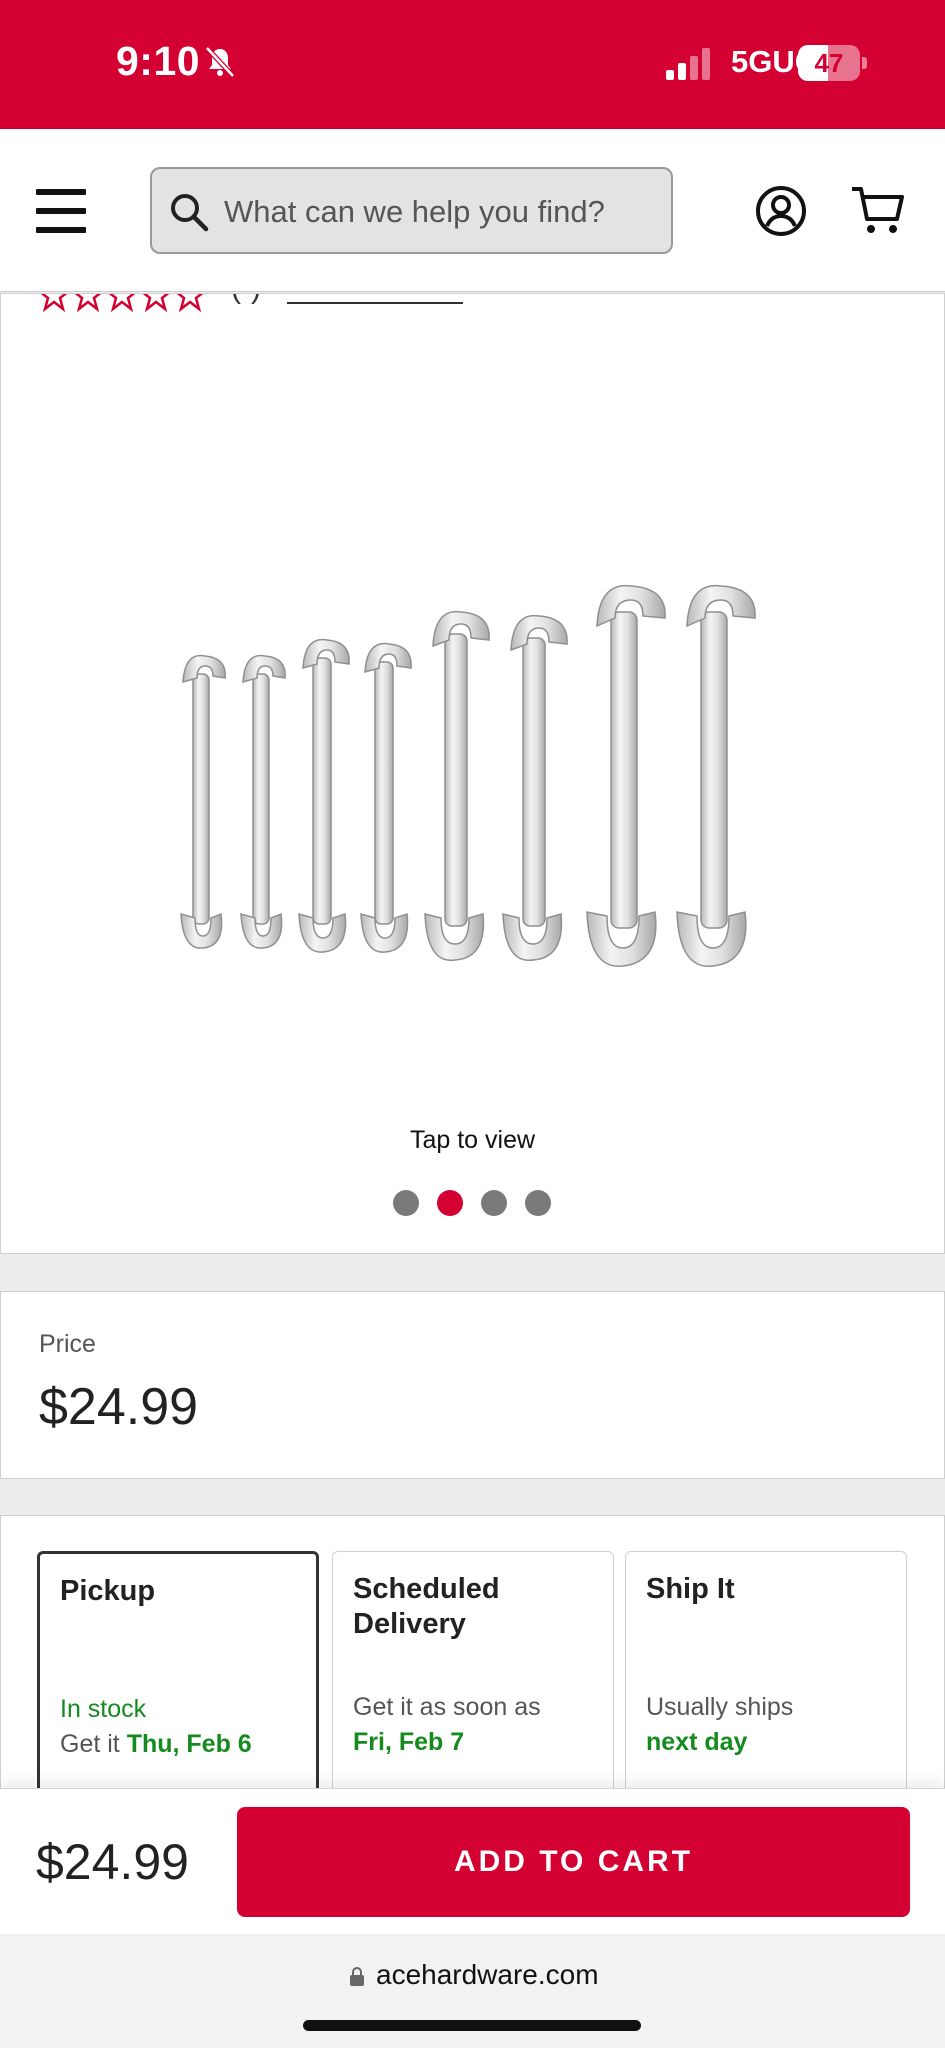 The width and height of the screenshot is (945, 2048). What do you see at coordinates (472, 1140) in the screenshot?
I see `tap-to-view-label: Tap to view` at bounding box center [472, 1140].